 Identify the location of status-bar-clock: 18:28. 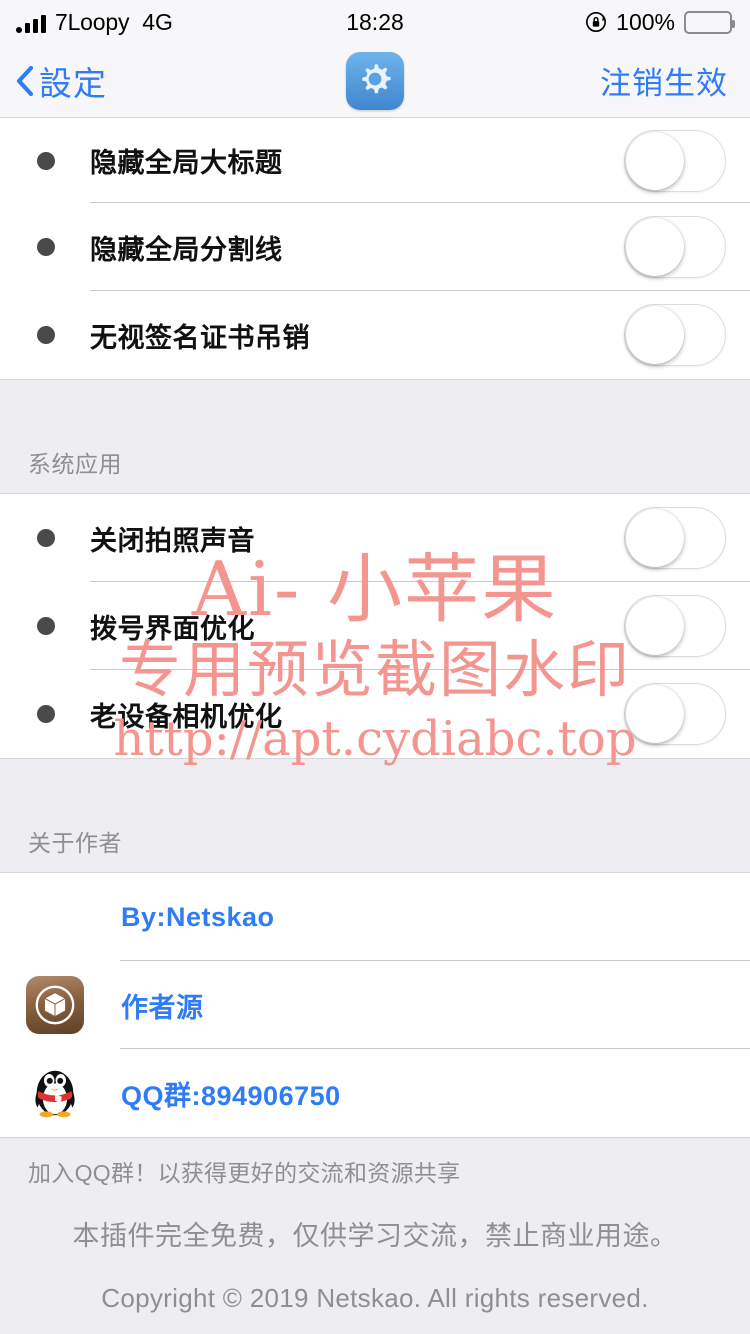
(375, 21).